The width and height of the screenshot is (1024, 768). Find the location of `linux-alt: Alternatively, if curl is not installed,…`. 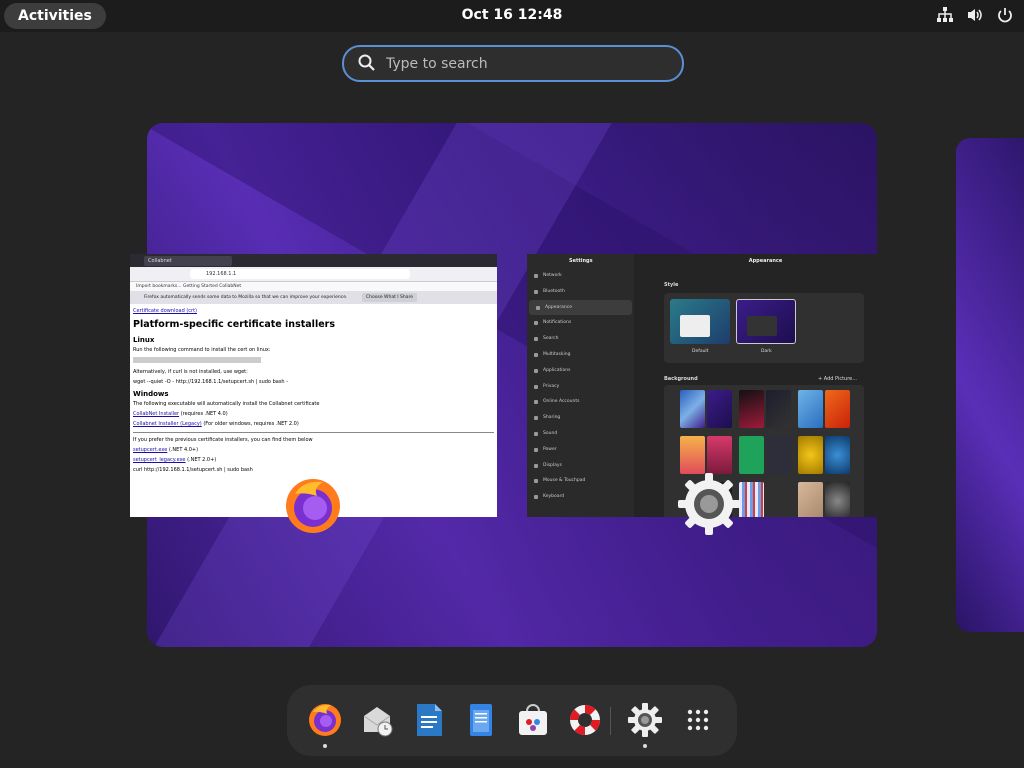

linux-alt: Alternatively, if curl is not installed,… is located at coordinates (190, 372).